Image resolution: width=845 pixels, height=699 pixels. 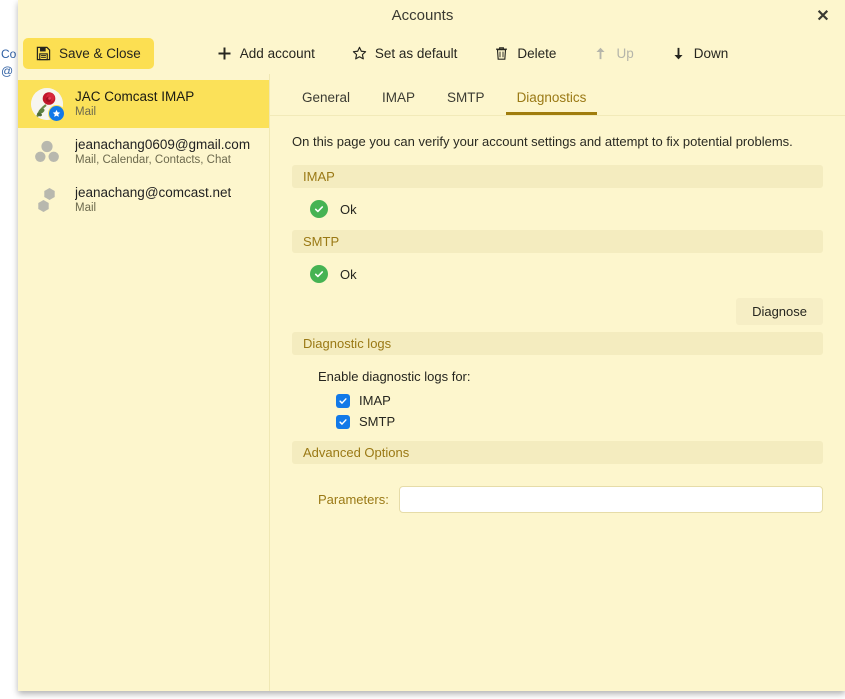 I want to click on close-icon: ✕, so click(x=823, y=16).